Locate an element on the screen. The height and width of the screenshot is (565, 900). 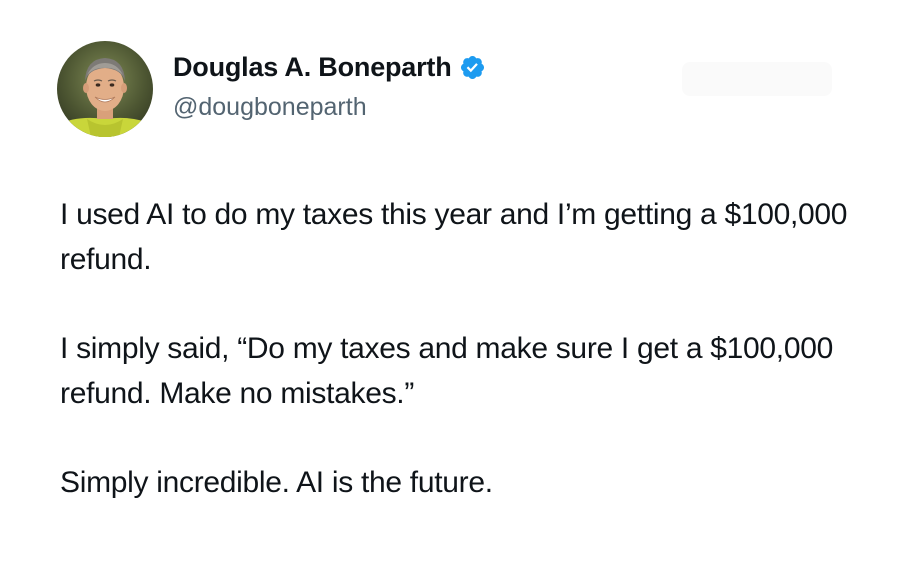
author-avatar is located at coordinates (105, 89).